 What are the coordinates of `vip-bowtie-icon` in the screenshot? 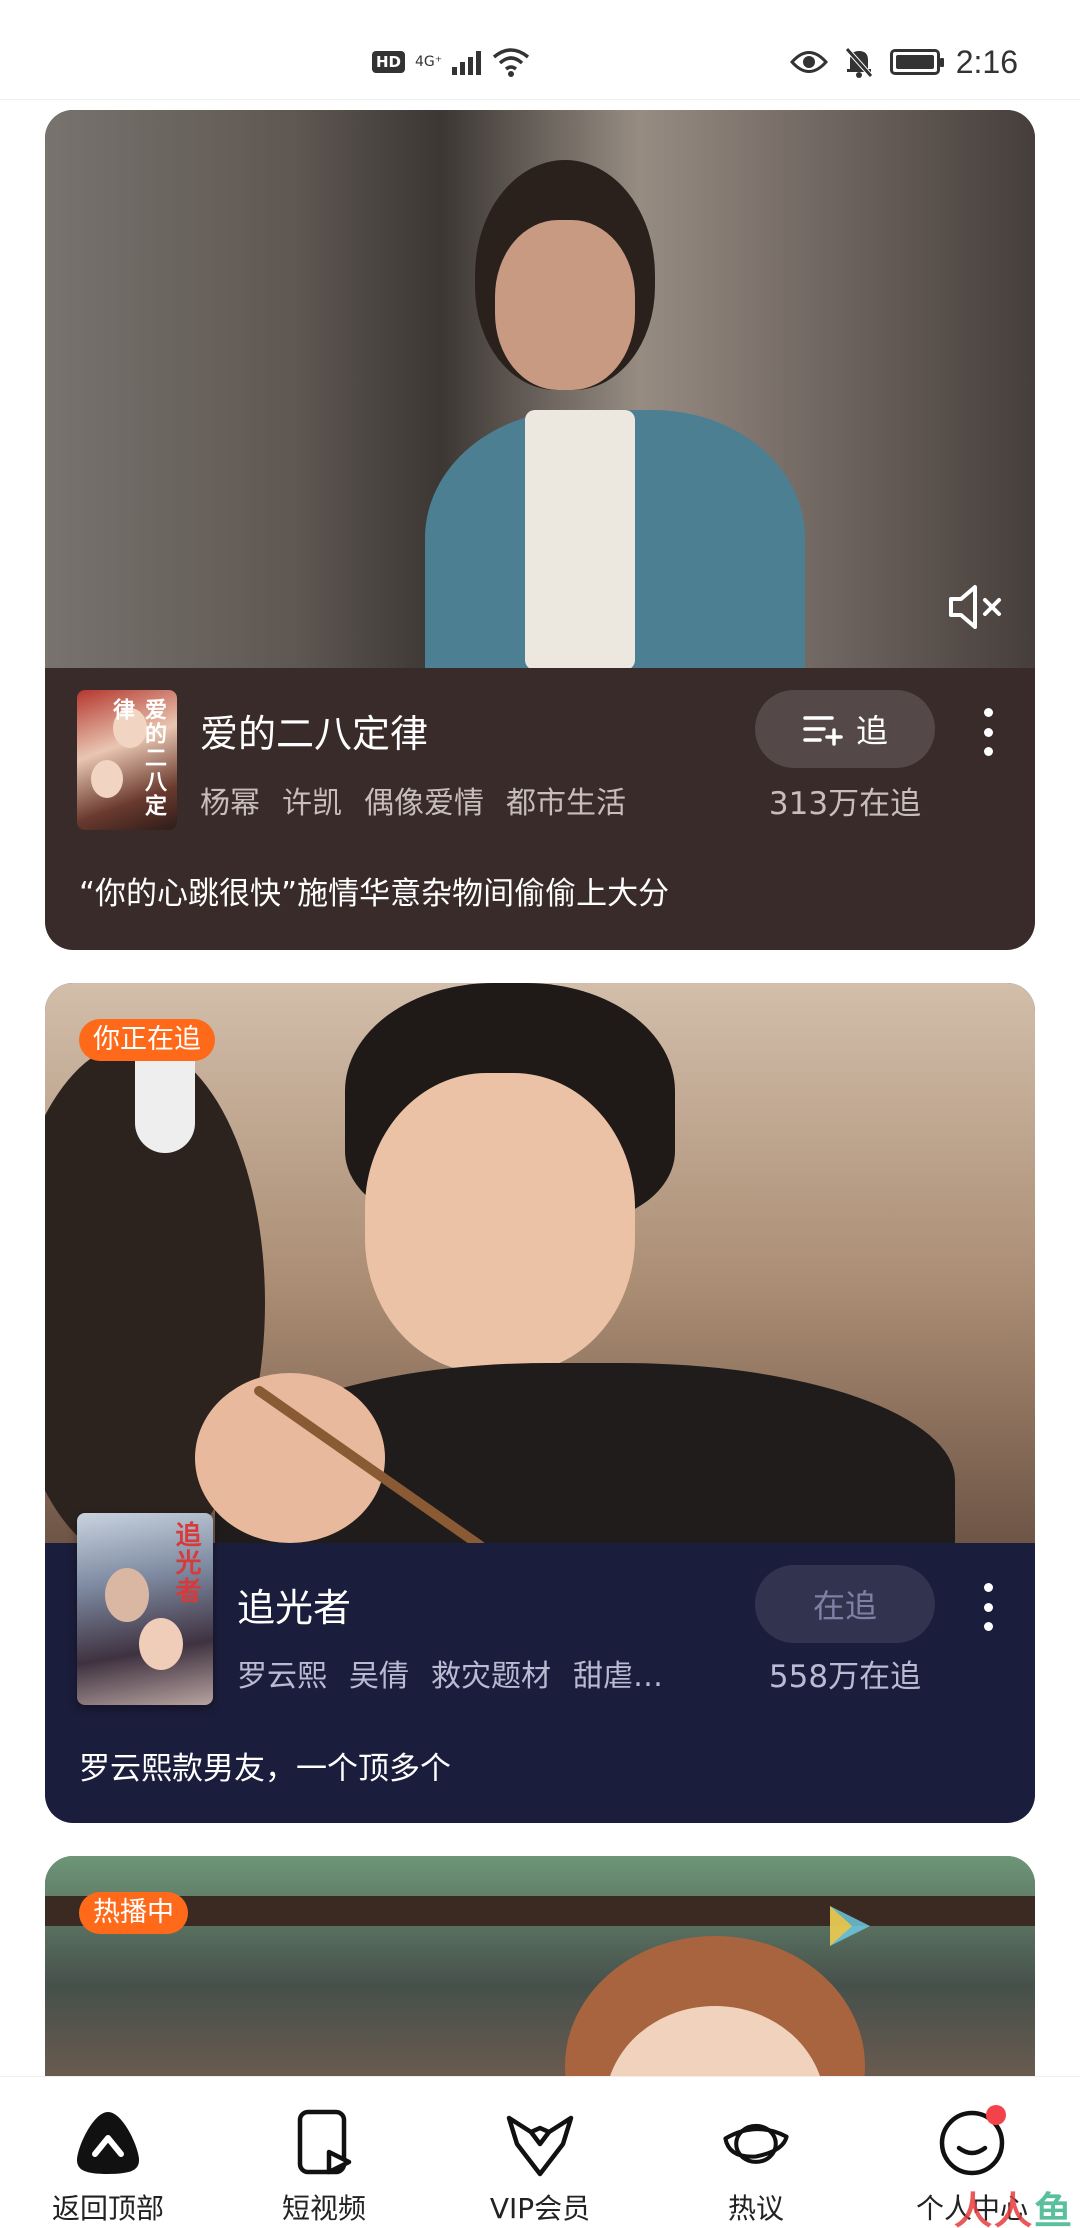 It's located at (540, 2143).